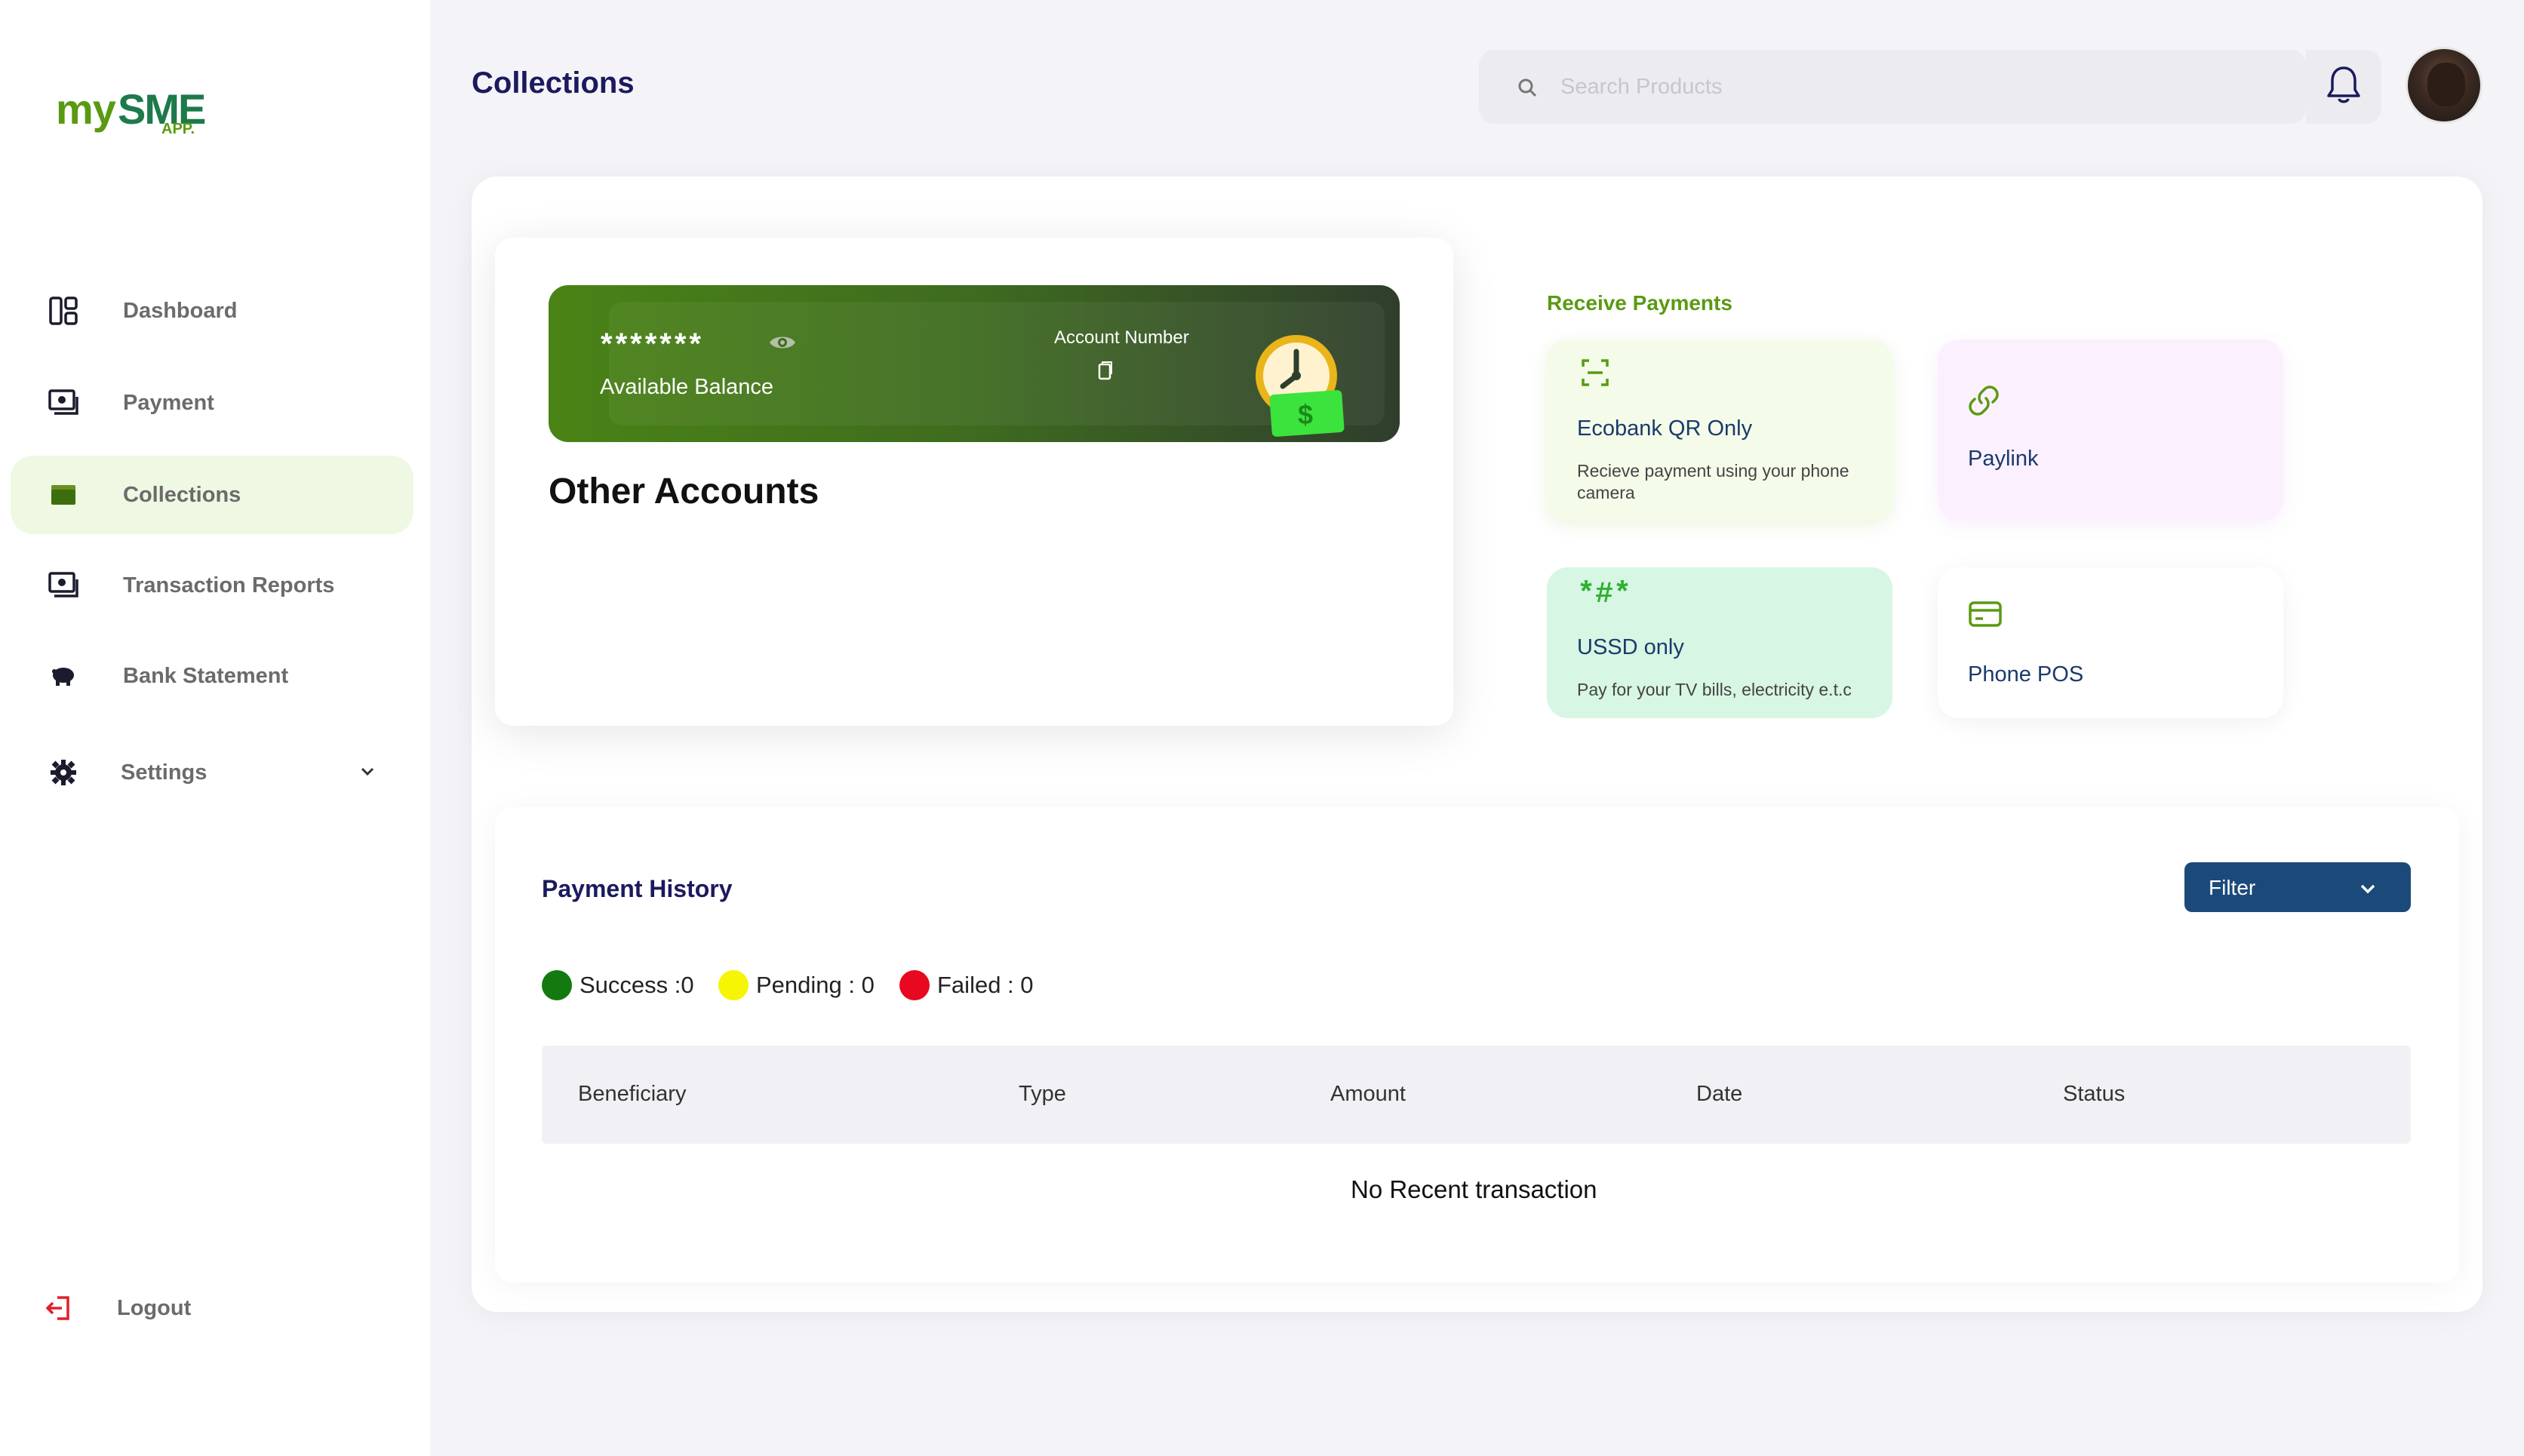 The image size is (2524, 1456). I want to click on page-title: Collections, so click(553, 83).